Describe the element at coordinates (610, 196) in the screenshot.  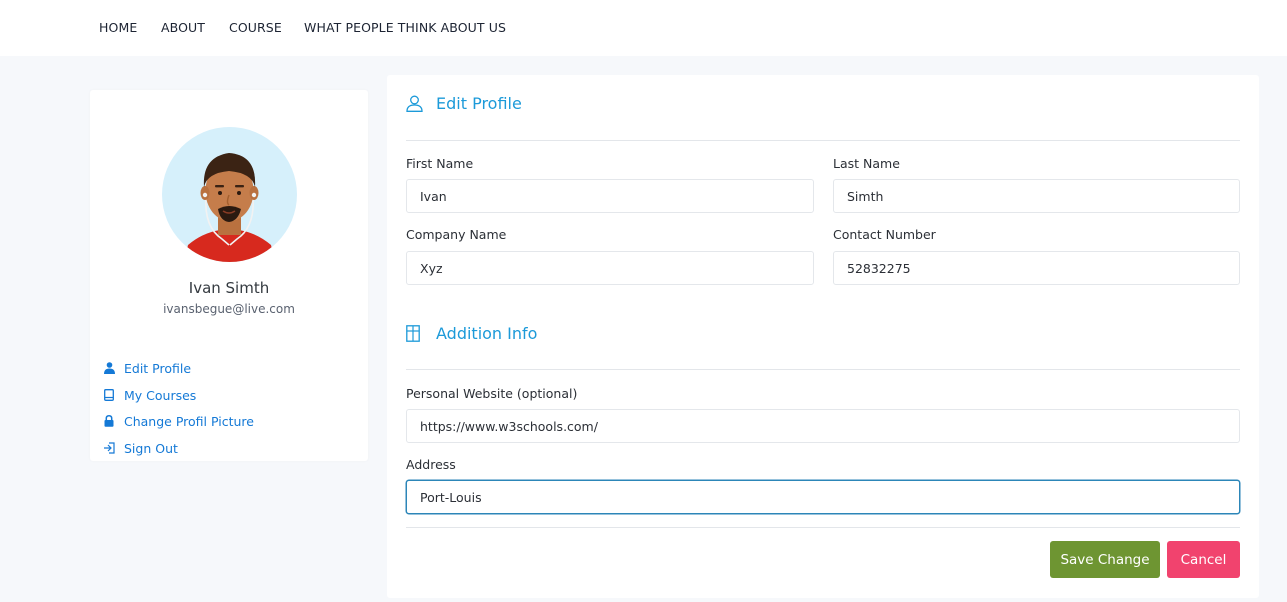
I see `first-name-field` at that location.